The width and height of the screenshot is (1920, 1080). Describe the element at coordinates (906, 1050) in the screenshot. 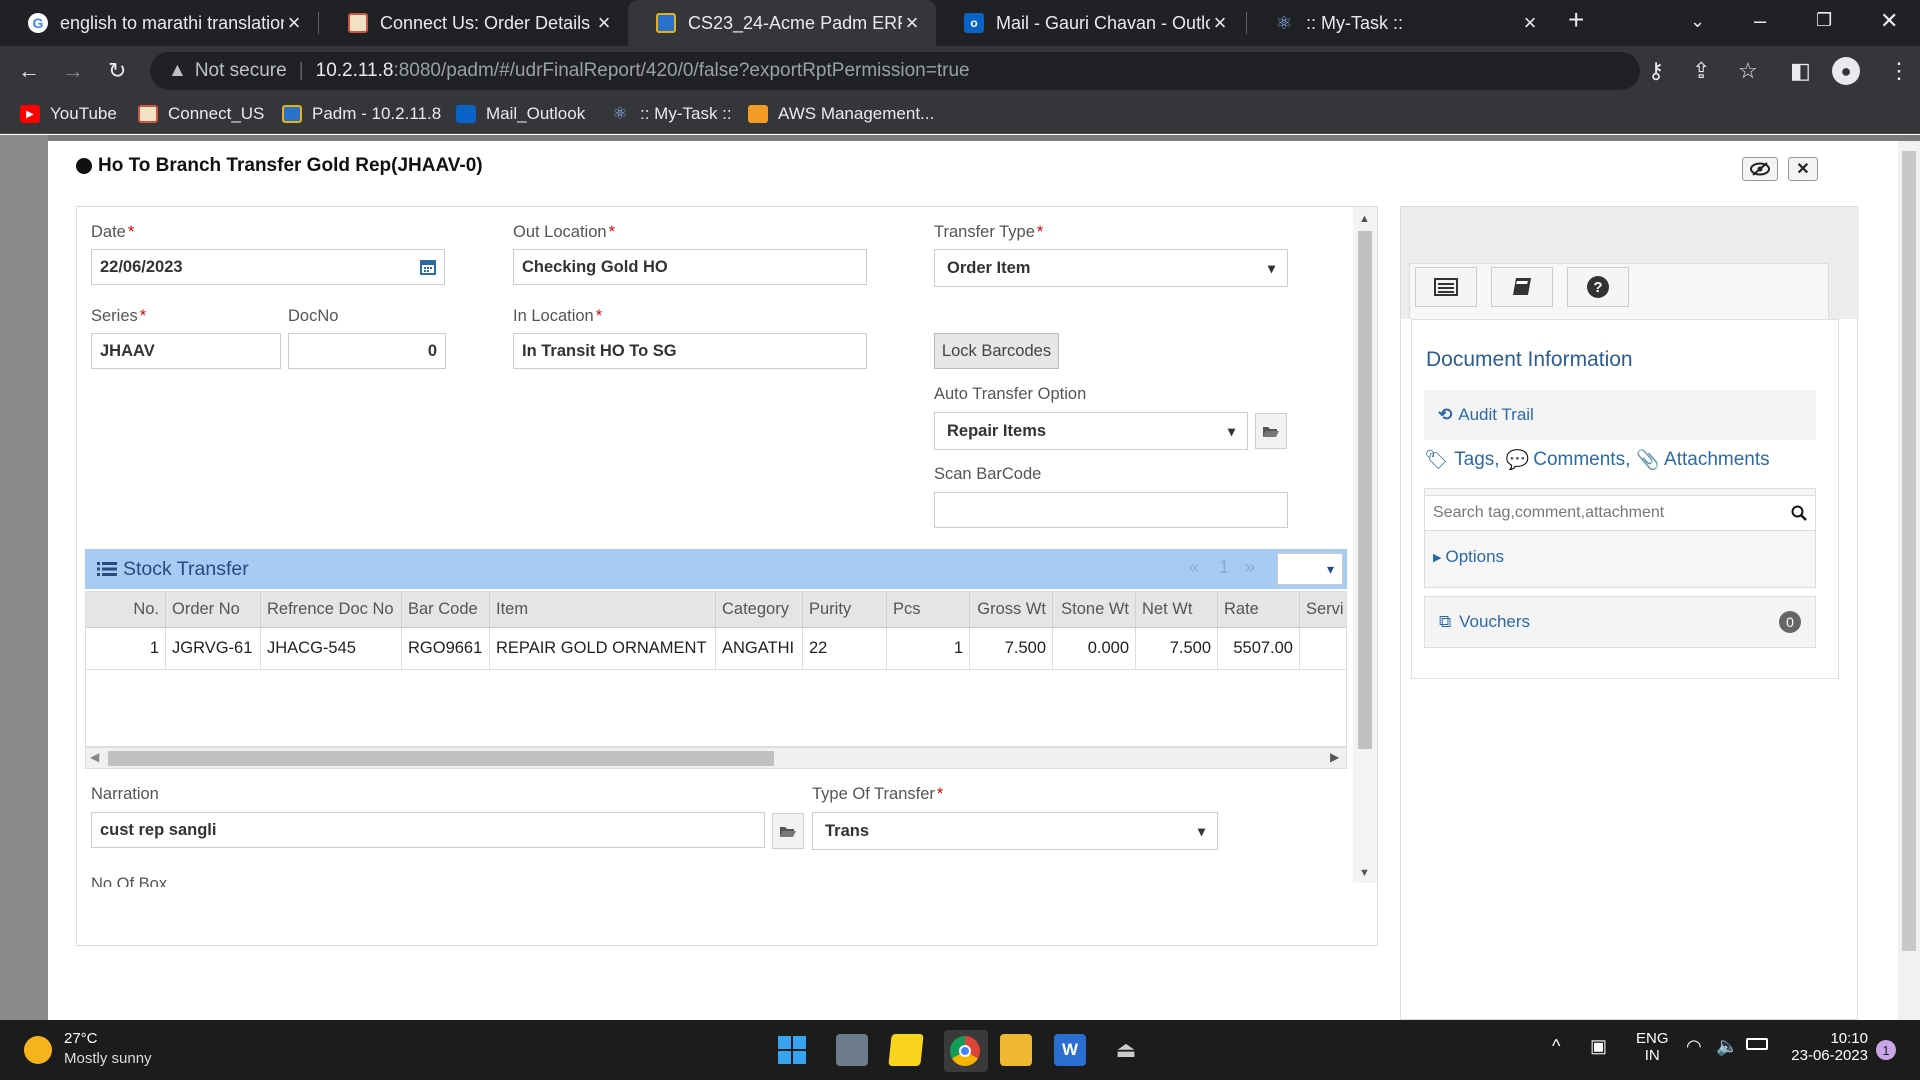

I see `sticky-notes-icon` at that location.